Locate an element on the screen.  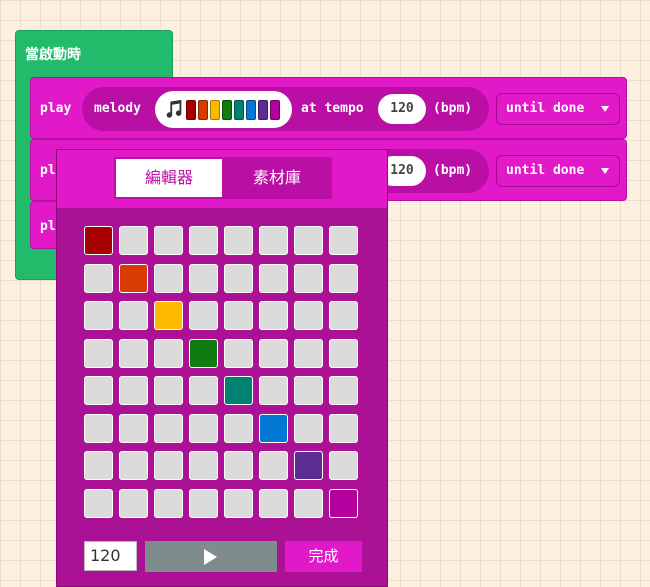
play-label: play is located at coordinates (56, 108).